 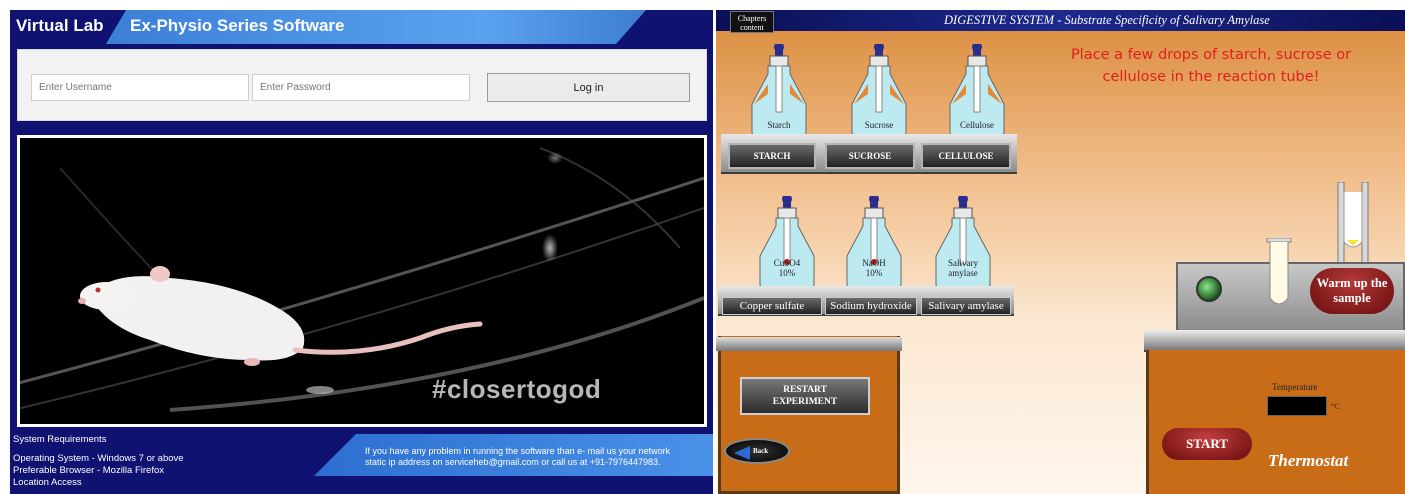 What do you see at coordinates (787, 242) in the screenshot?
I see `cuso4-bottle: CuSO4 10%` at bounding box center [787, 242].